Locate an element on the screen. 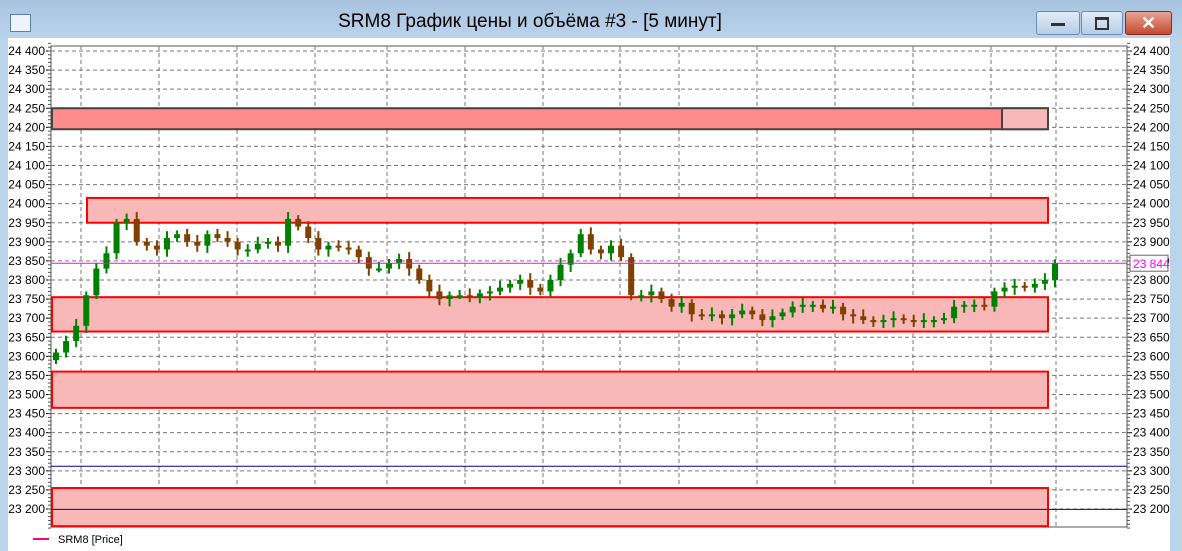 The width and height of the screenshot is (1182, 551). y-tick-label-left: 23 900 is located at coordinates (26, 242).